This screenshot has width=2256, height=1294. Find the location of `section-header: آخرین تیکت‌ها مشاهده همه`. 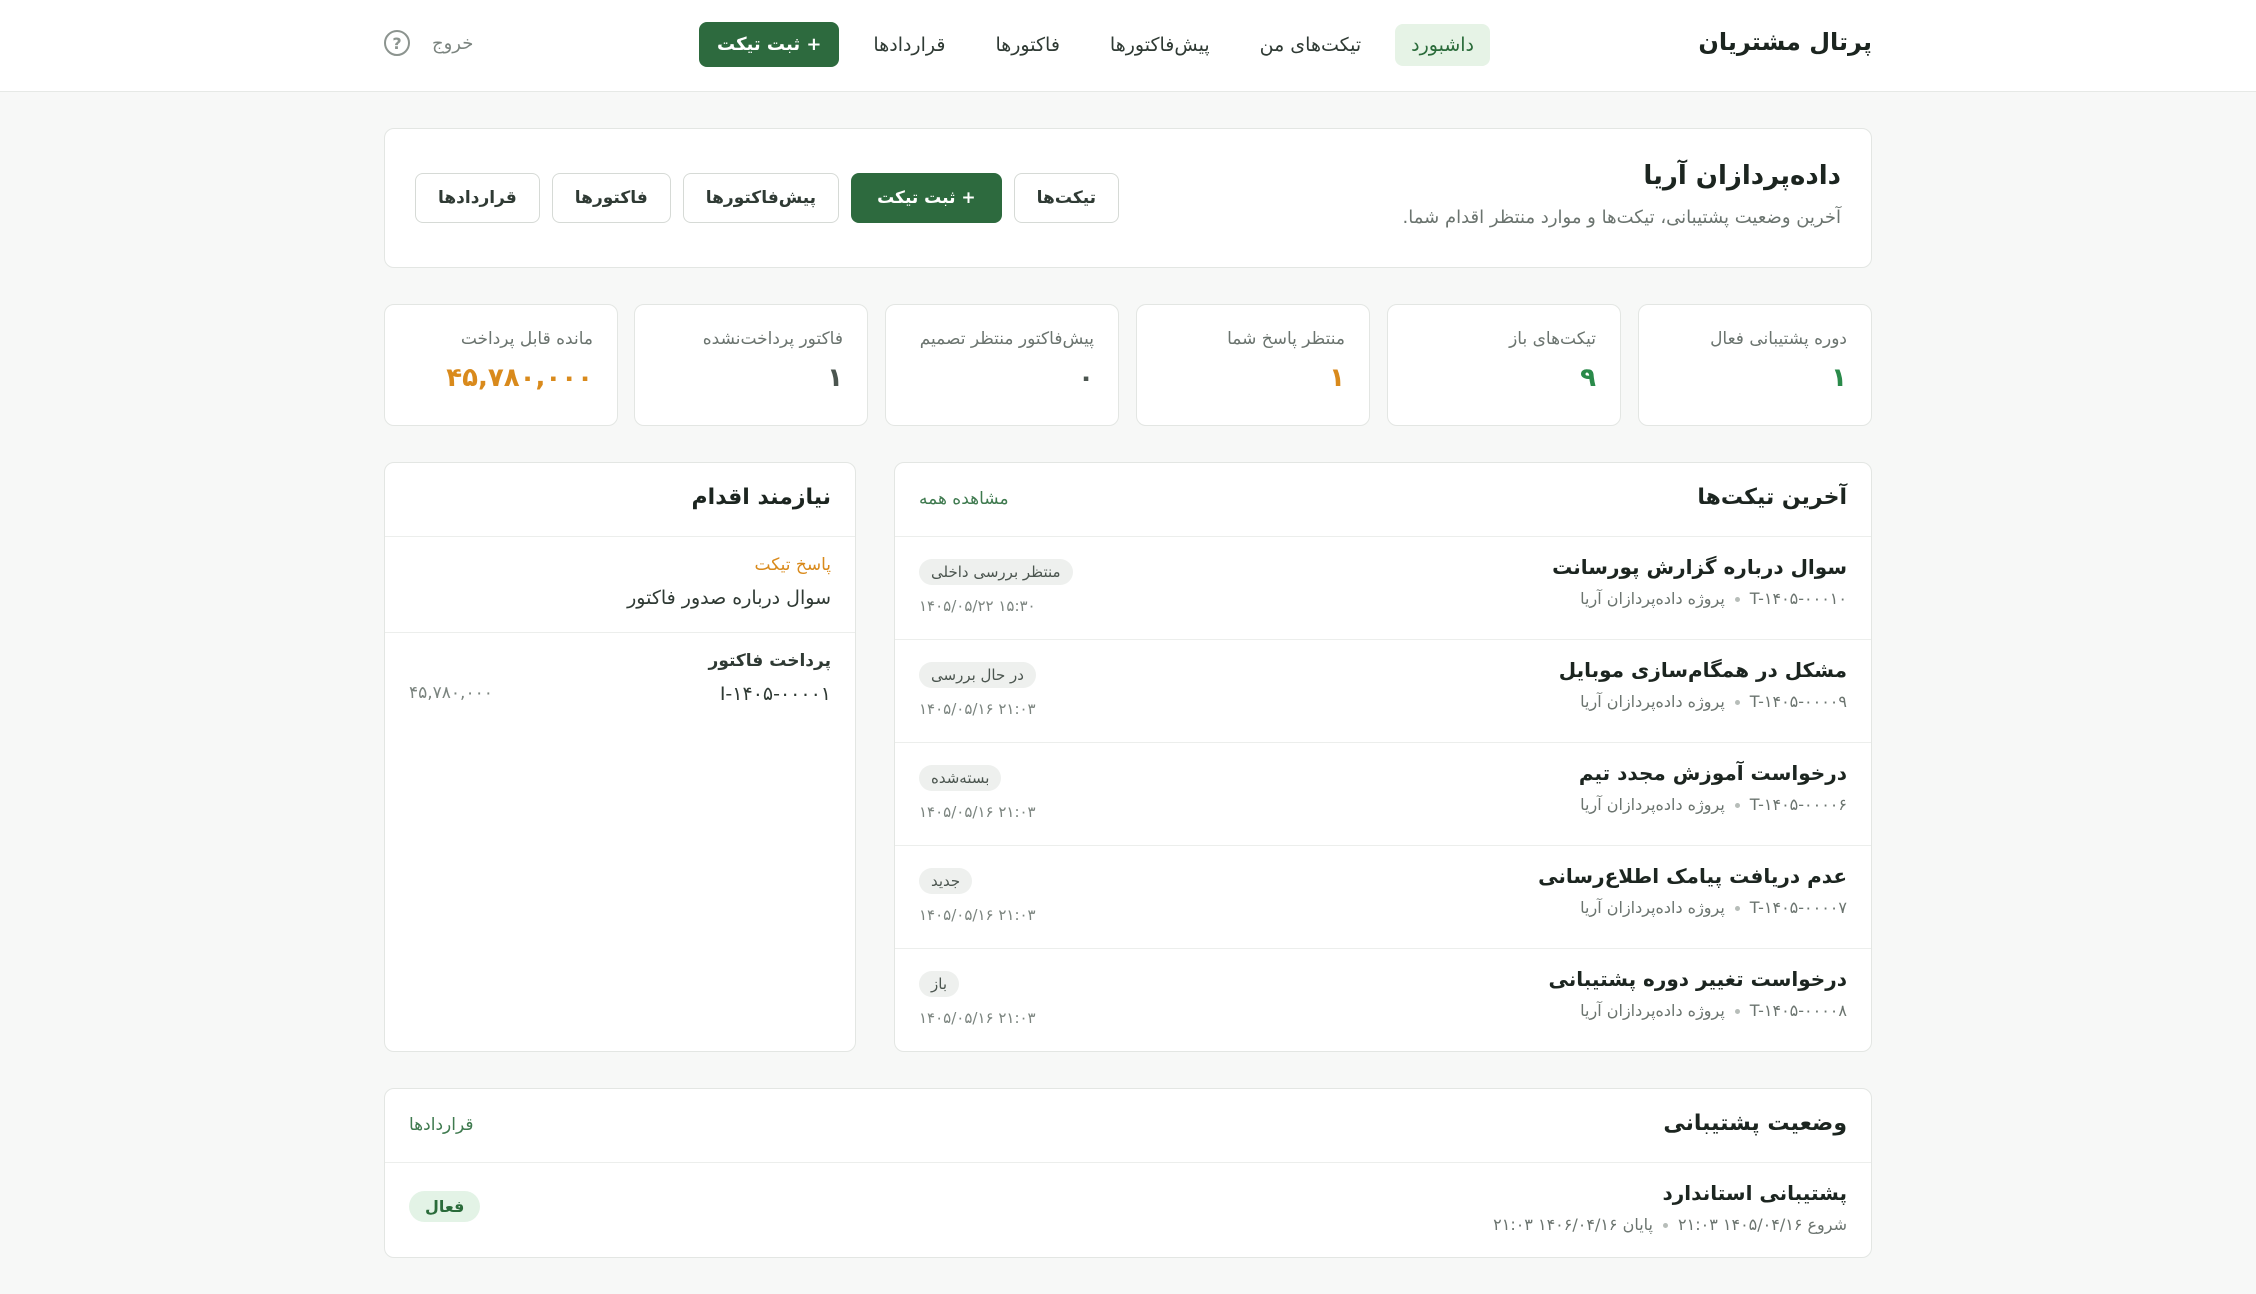

section-header: آخرین تیکت‌ها مشاهده همه is located at coordinates (1383, 500).